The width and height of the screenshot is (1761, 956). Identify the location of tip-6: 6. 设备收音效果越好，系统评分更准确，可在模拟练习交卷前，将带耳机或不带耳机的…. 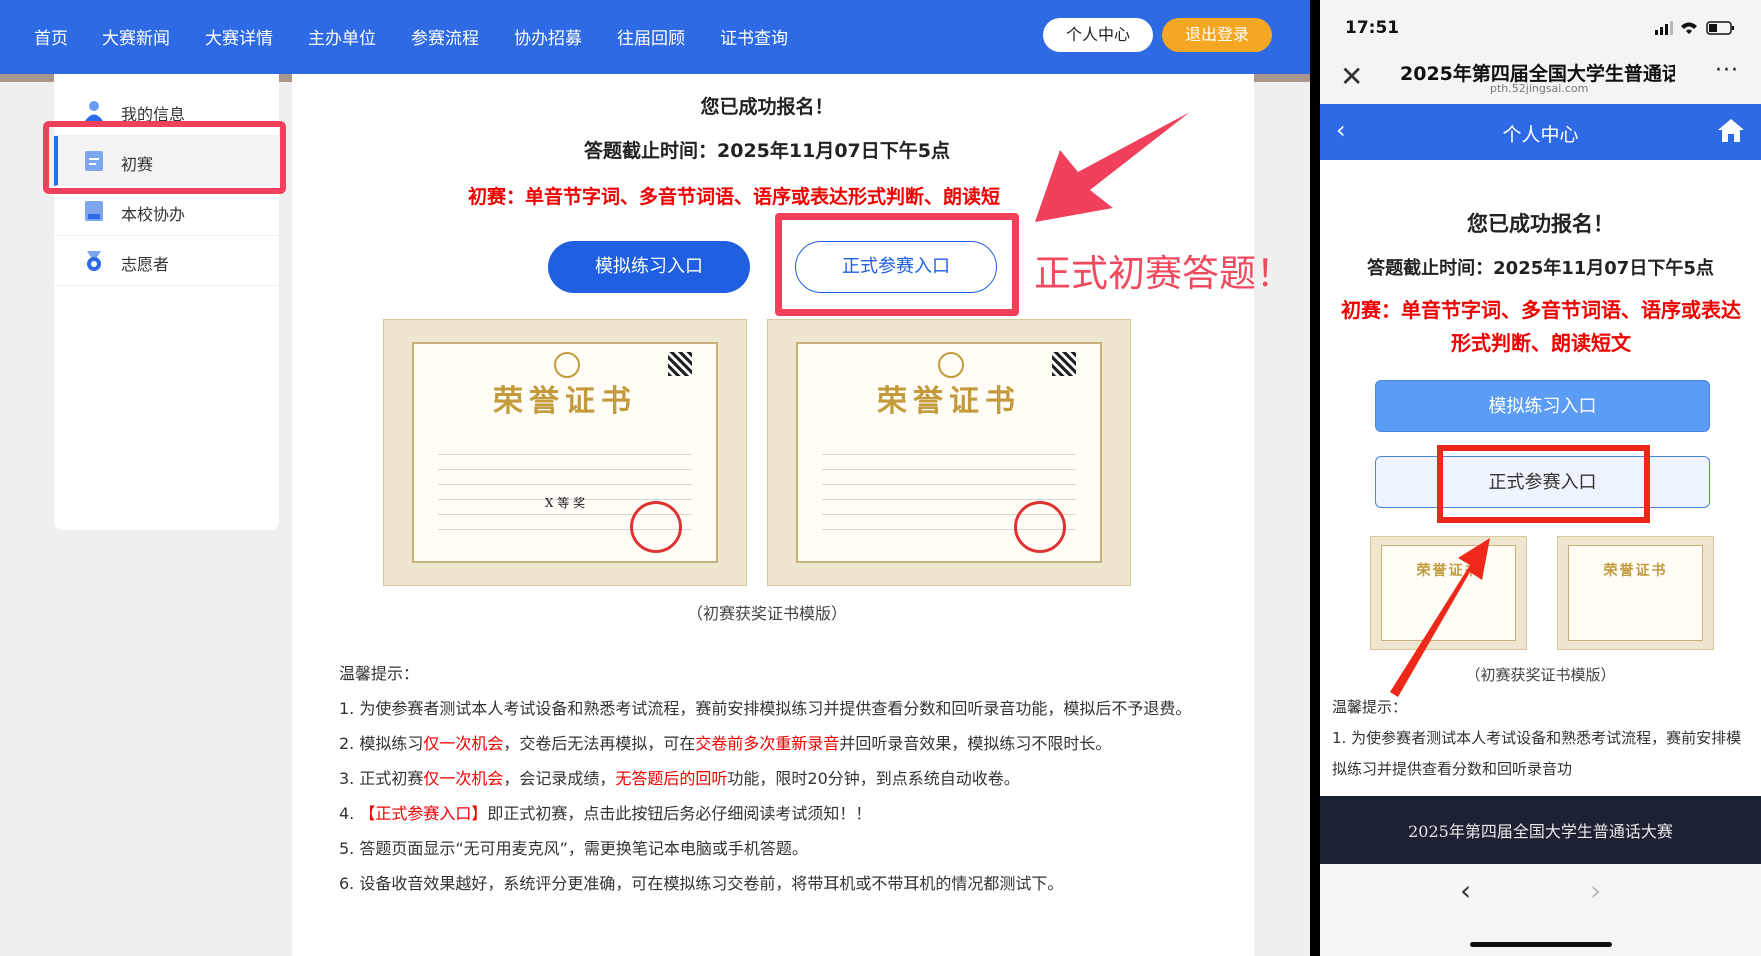
(701, 883).